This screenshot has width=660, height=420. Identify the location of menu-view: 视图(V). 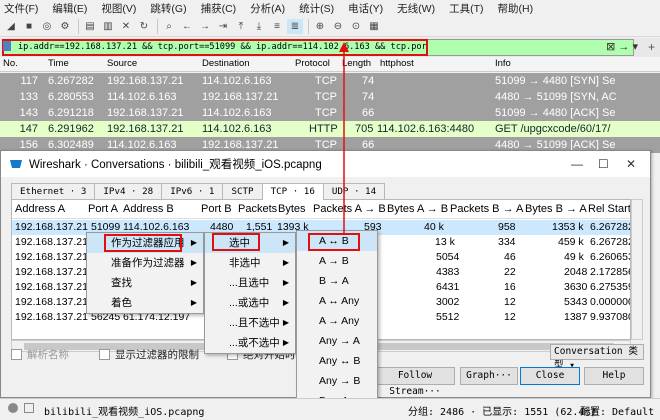
(118, 8).